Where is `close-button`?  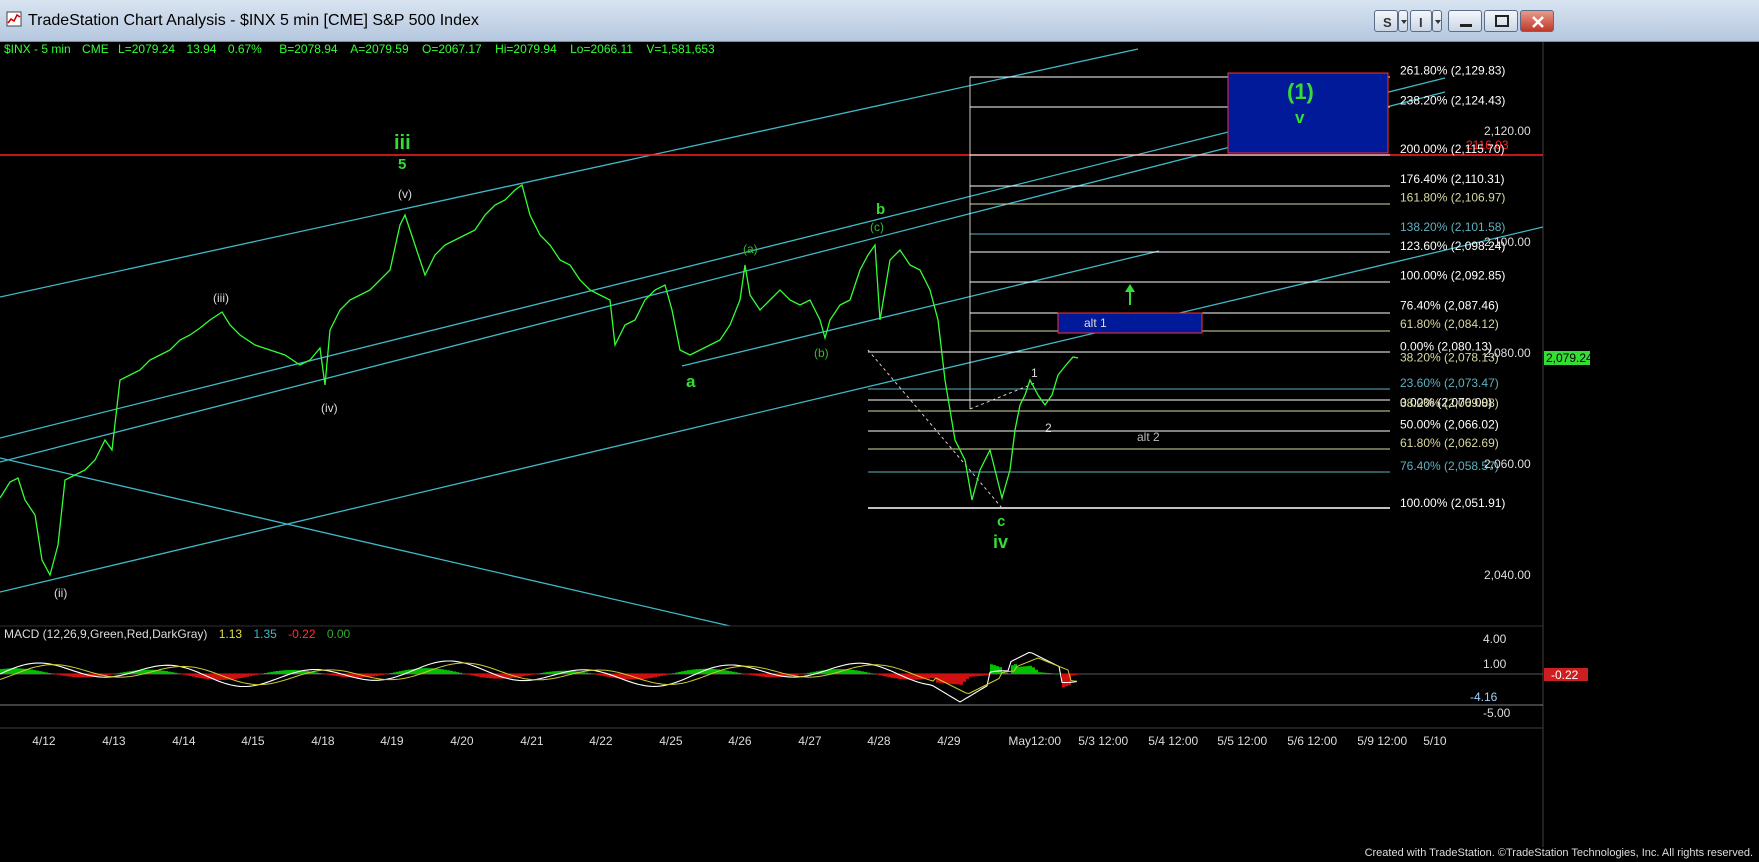 close-button is located at coordinates (1537, 21).